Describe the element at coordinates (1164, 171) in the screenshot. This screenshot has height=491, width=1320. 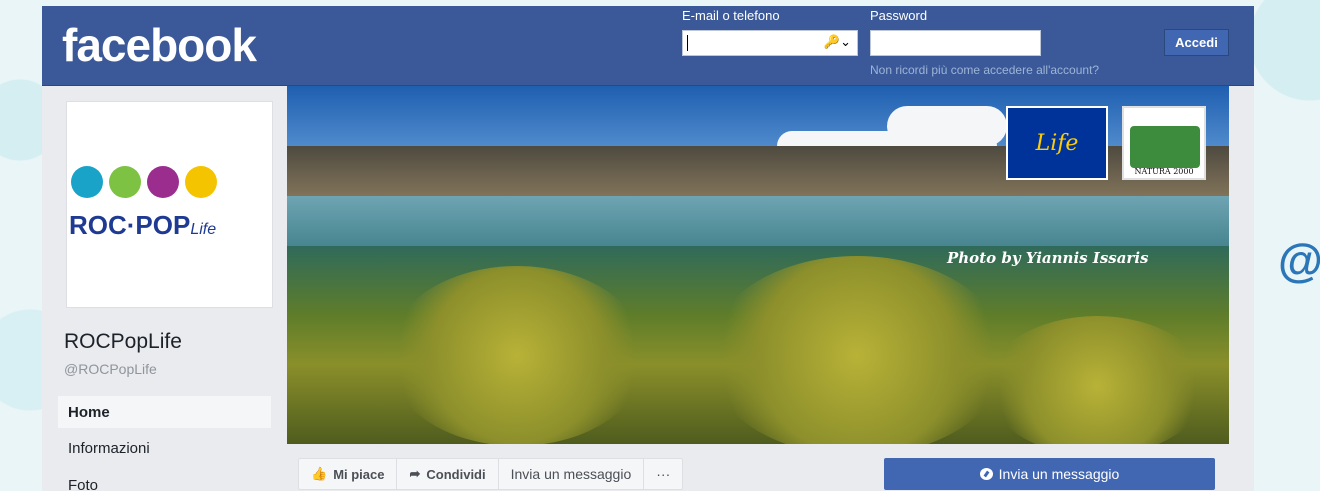
I see `natura-logo-text: NATURA 2000` at that location.